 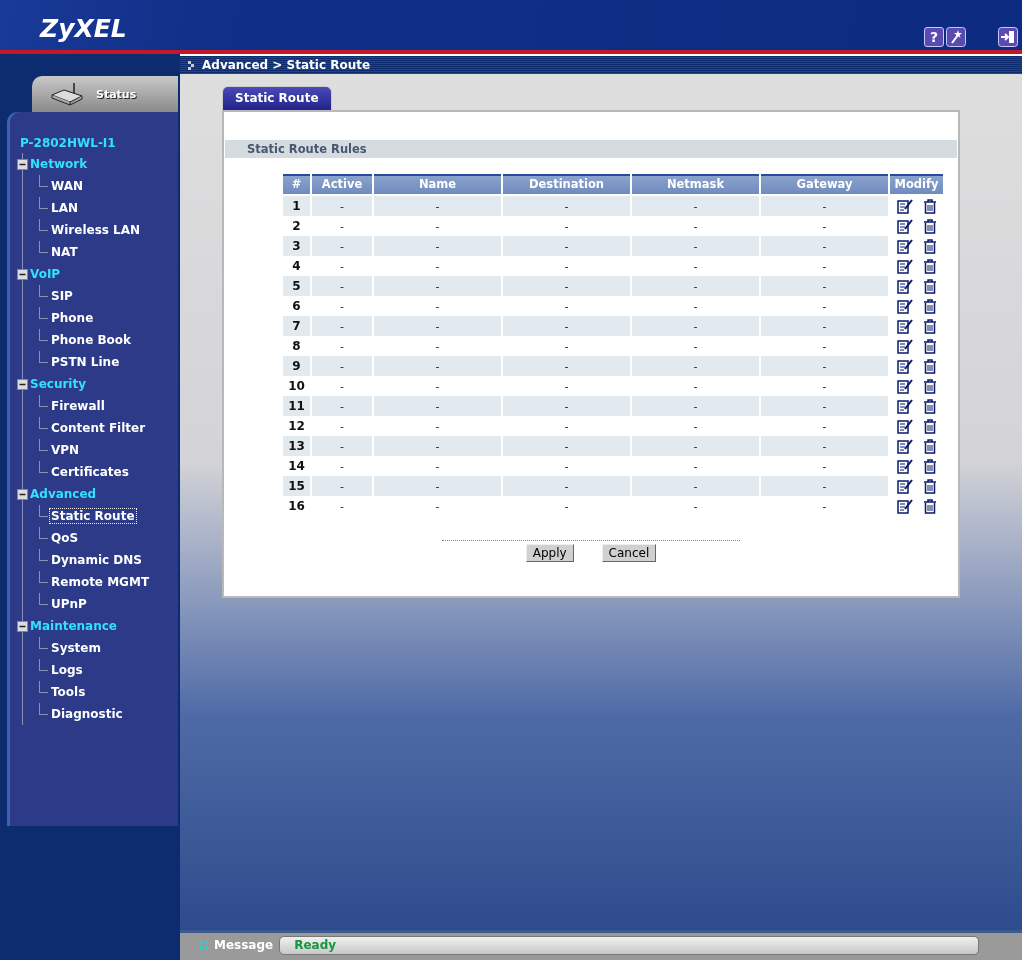 I want to click on table-cell: 7, so click(x=296, y=326).